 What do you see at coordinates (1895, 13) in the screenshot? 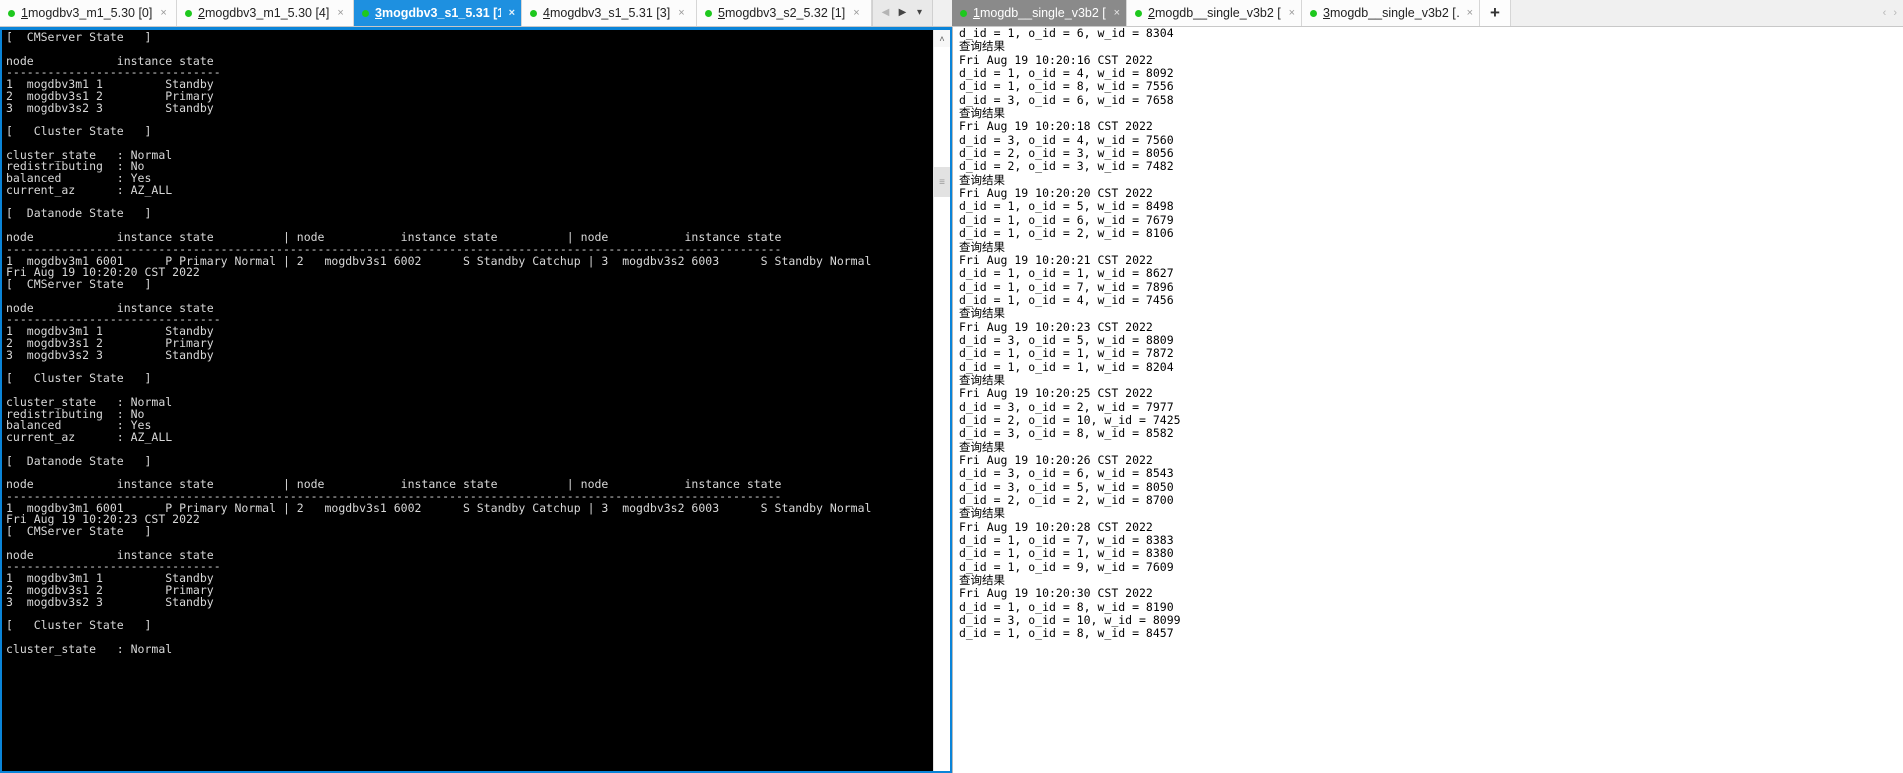
I see `tab-tail-next-icon: ›` at bounding box center [1895, 13].